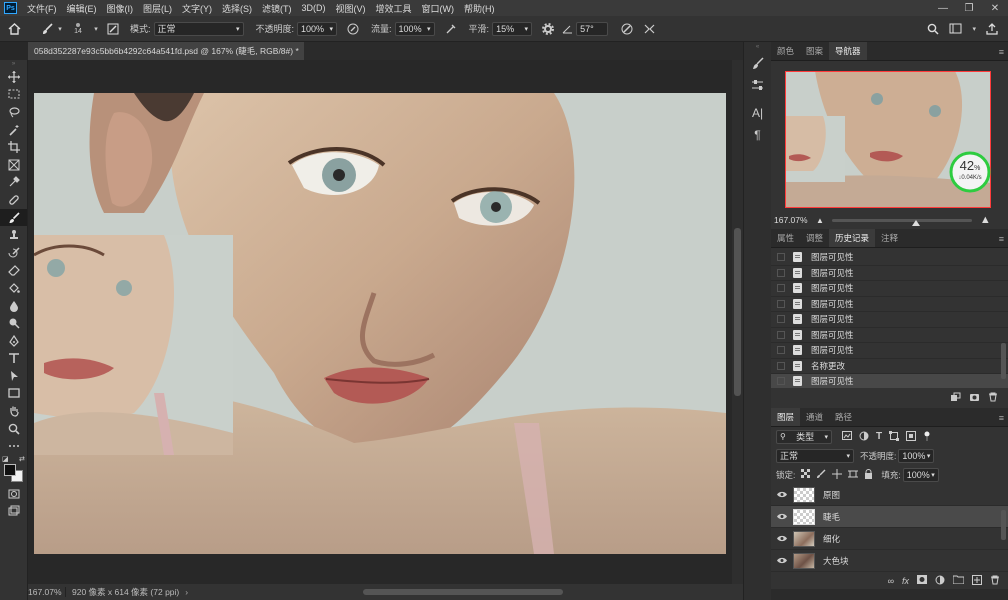 This screenshot has width=1008, height=600. What do you see at coordinates (757, 63) in the screenshot?
I see `brush-settings-dock-icon` at bounding box center [757, 63].